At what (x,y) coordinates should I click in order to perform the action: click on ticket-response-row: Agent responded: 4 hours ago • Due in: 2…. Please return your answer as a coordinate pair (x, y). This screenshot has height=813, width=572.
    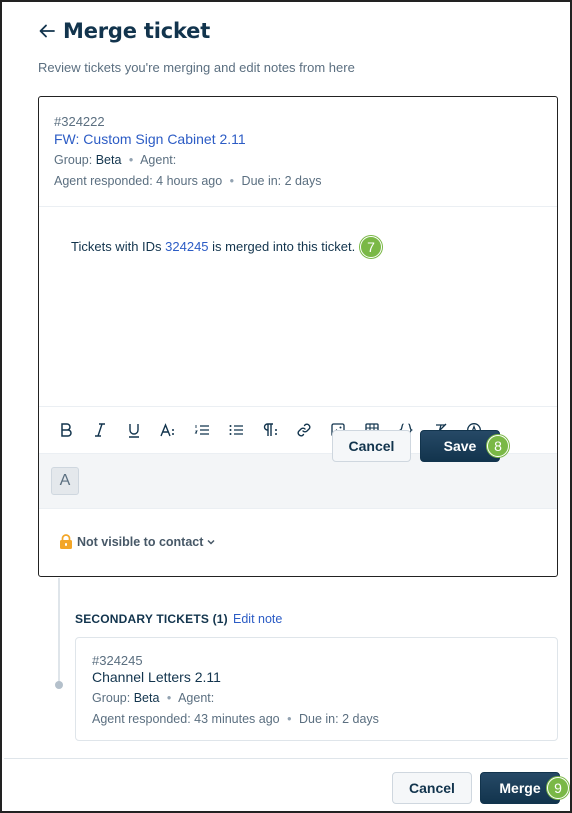
    Looking at the image, I should click on (187, 181).